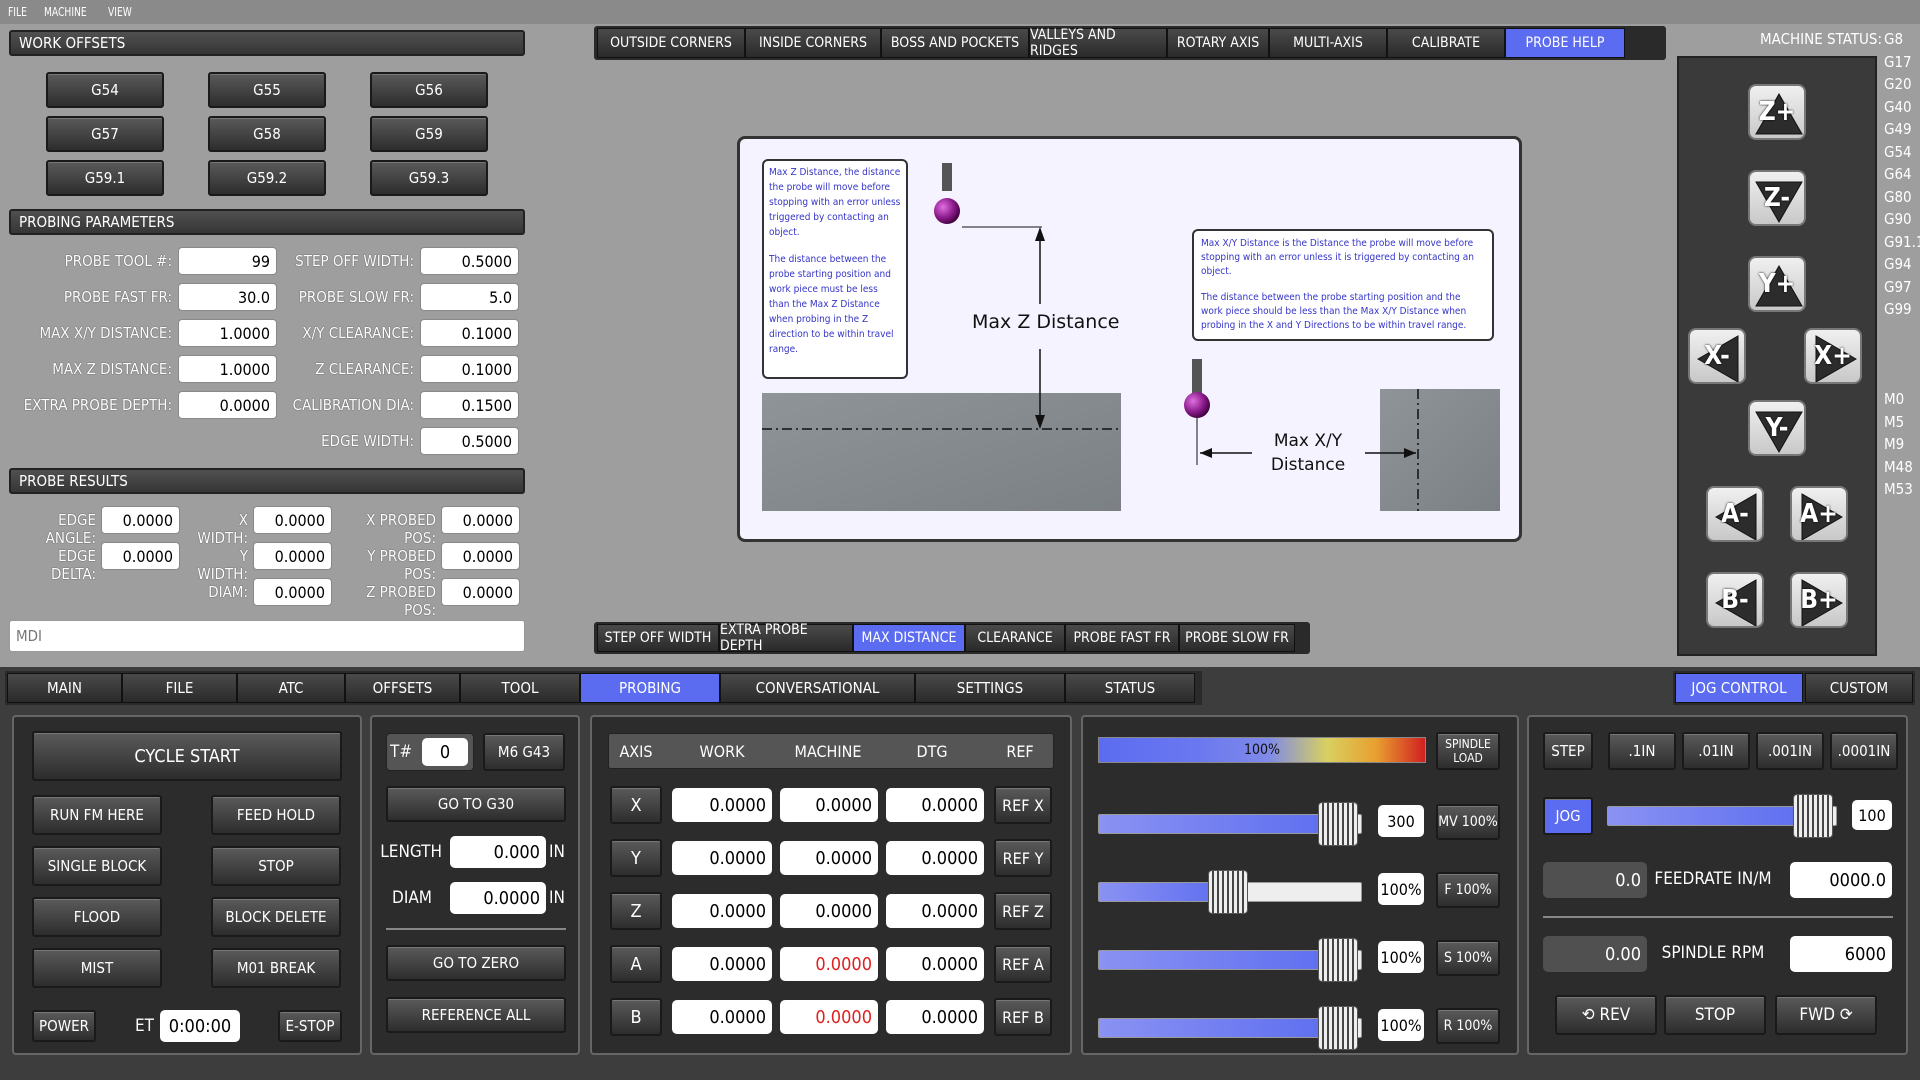  What do you see at coordinates (97, 917) in the screenshot?
I see `flood-button: FLOOD` at bounding box center [97, 917].